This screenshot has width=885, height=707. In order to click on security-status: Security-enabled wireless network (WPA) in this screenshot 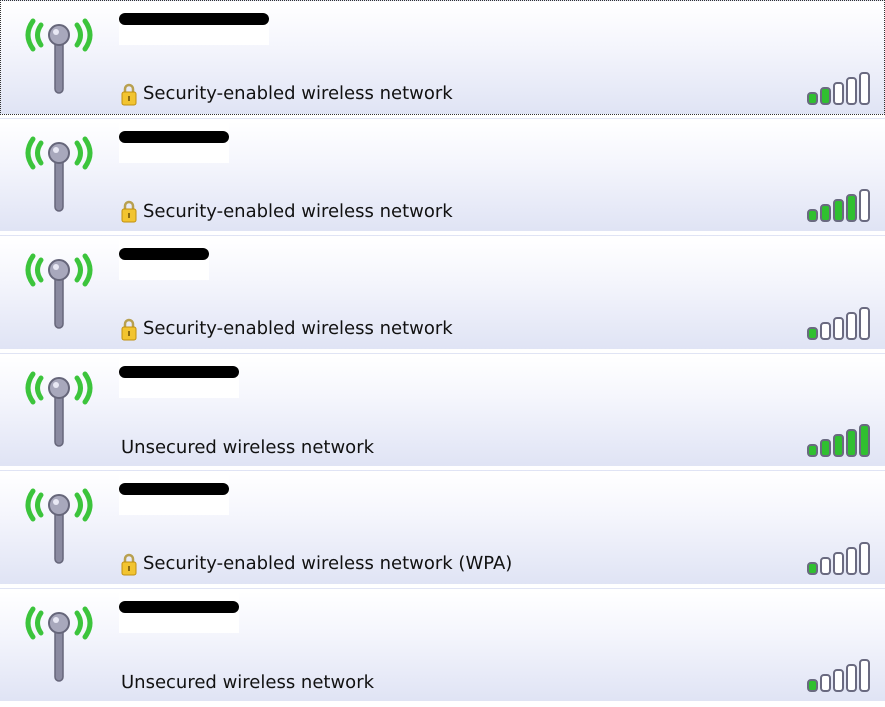, I will do `click(327, 563)`.